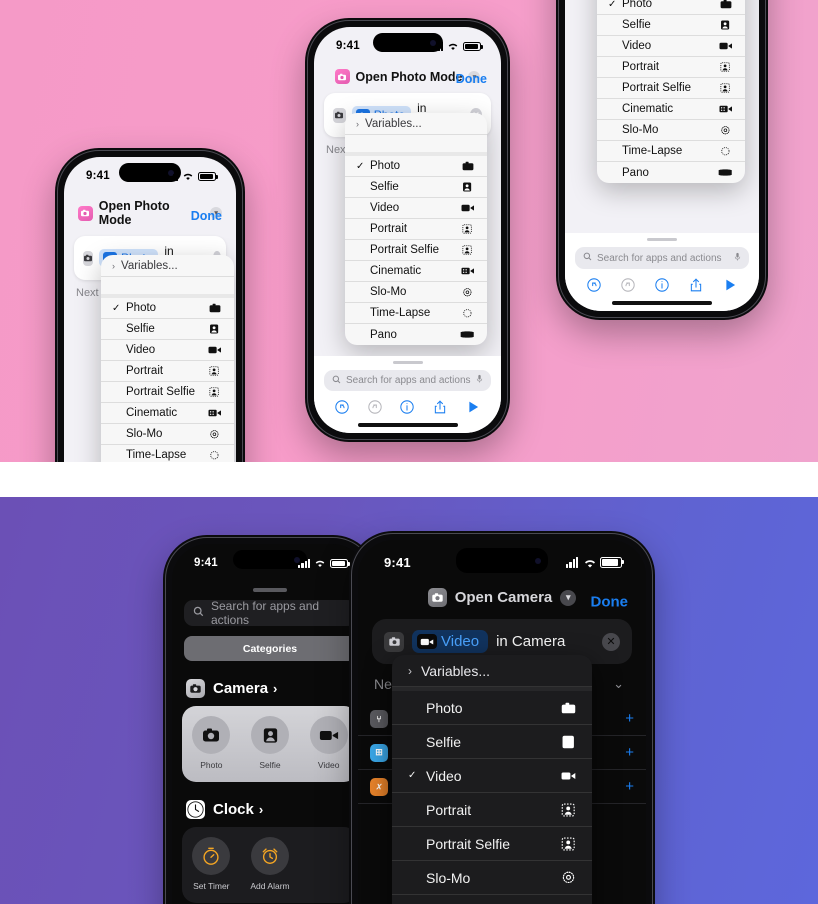 Image resolution: width=818 pixels, height=904 pixels. What do you see at coordinates (611, 641) in the screenshot?
I see `clear-x-icon: ✕` at bounding box center [611, 641].